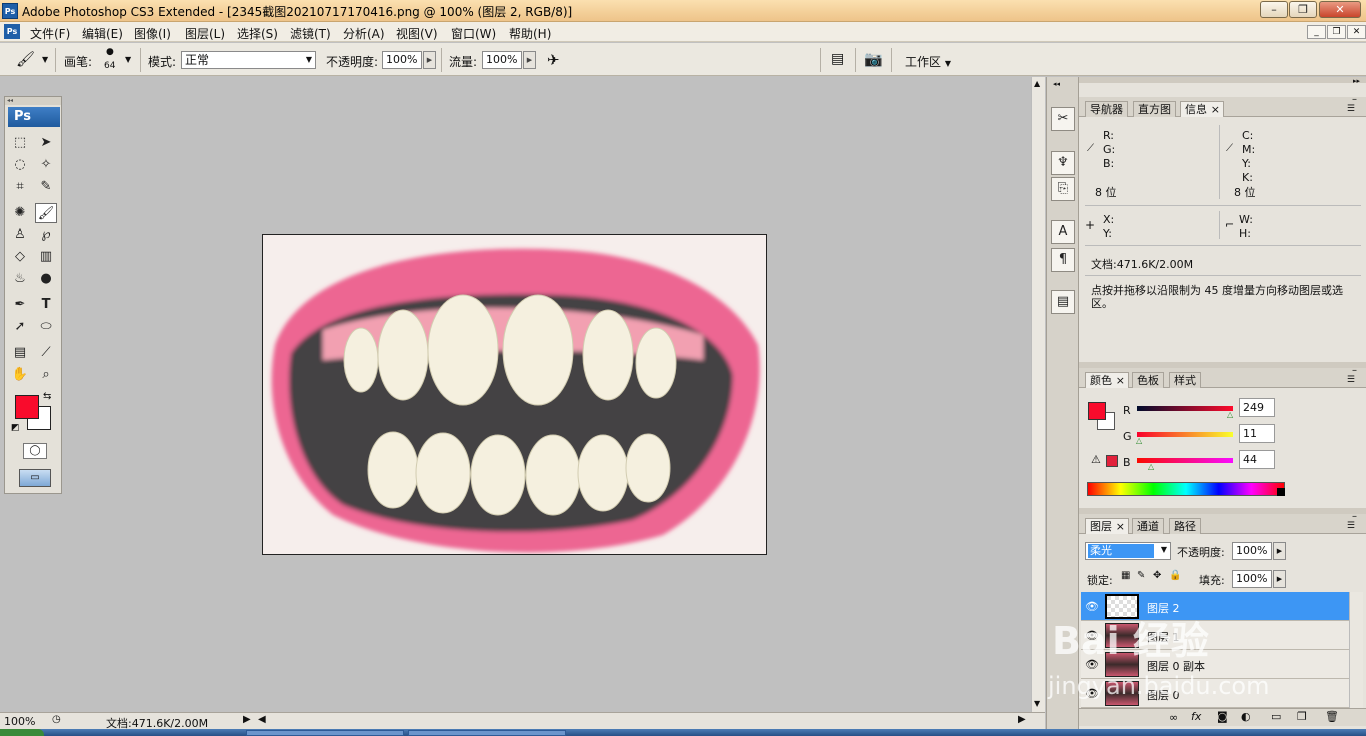  What do you see at coordinates (152, 33) in the screenshot?
I see `menu-image: 图像(I)` at bounding box center [152, 33].